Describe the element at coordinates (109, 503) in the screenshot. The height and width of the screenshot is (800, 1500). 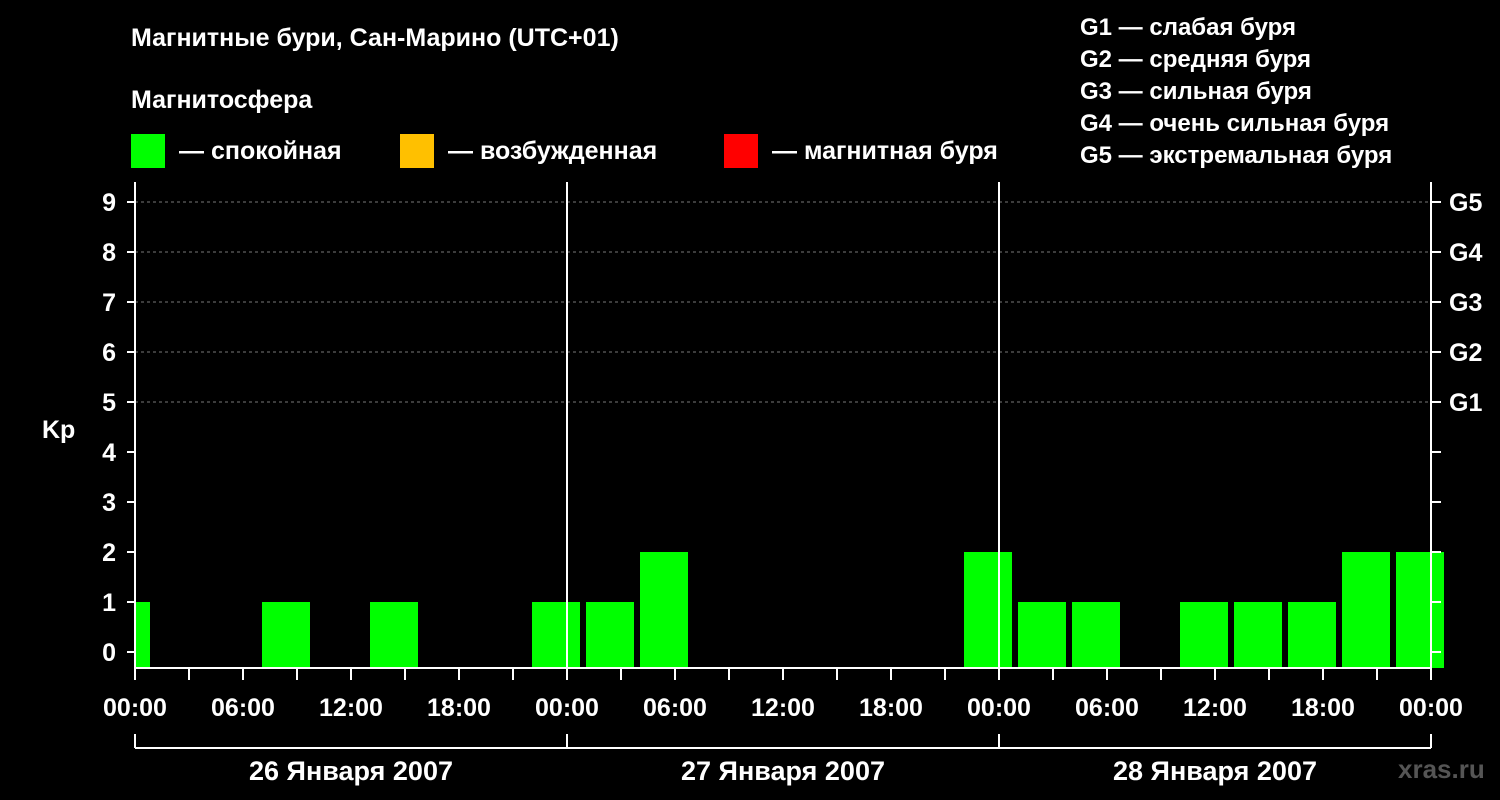
I see `y-tick-label: 3` at that location.